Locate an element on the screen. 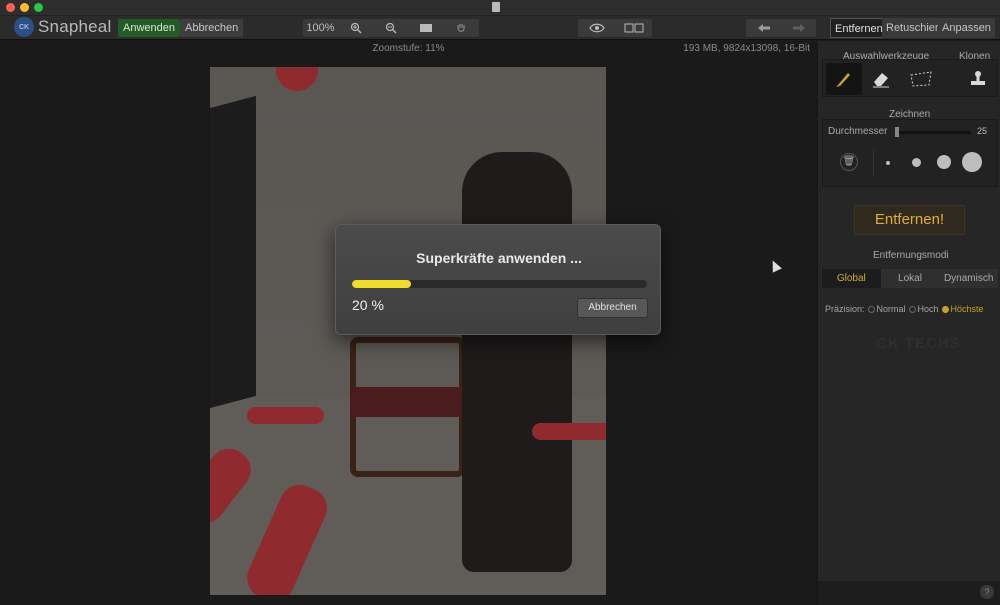 The width and height of the screenshot is (1000, 605). removal-modes-label: Entfernungsmodi is located at coordinates (911, 255).